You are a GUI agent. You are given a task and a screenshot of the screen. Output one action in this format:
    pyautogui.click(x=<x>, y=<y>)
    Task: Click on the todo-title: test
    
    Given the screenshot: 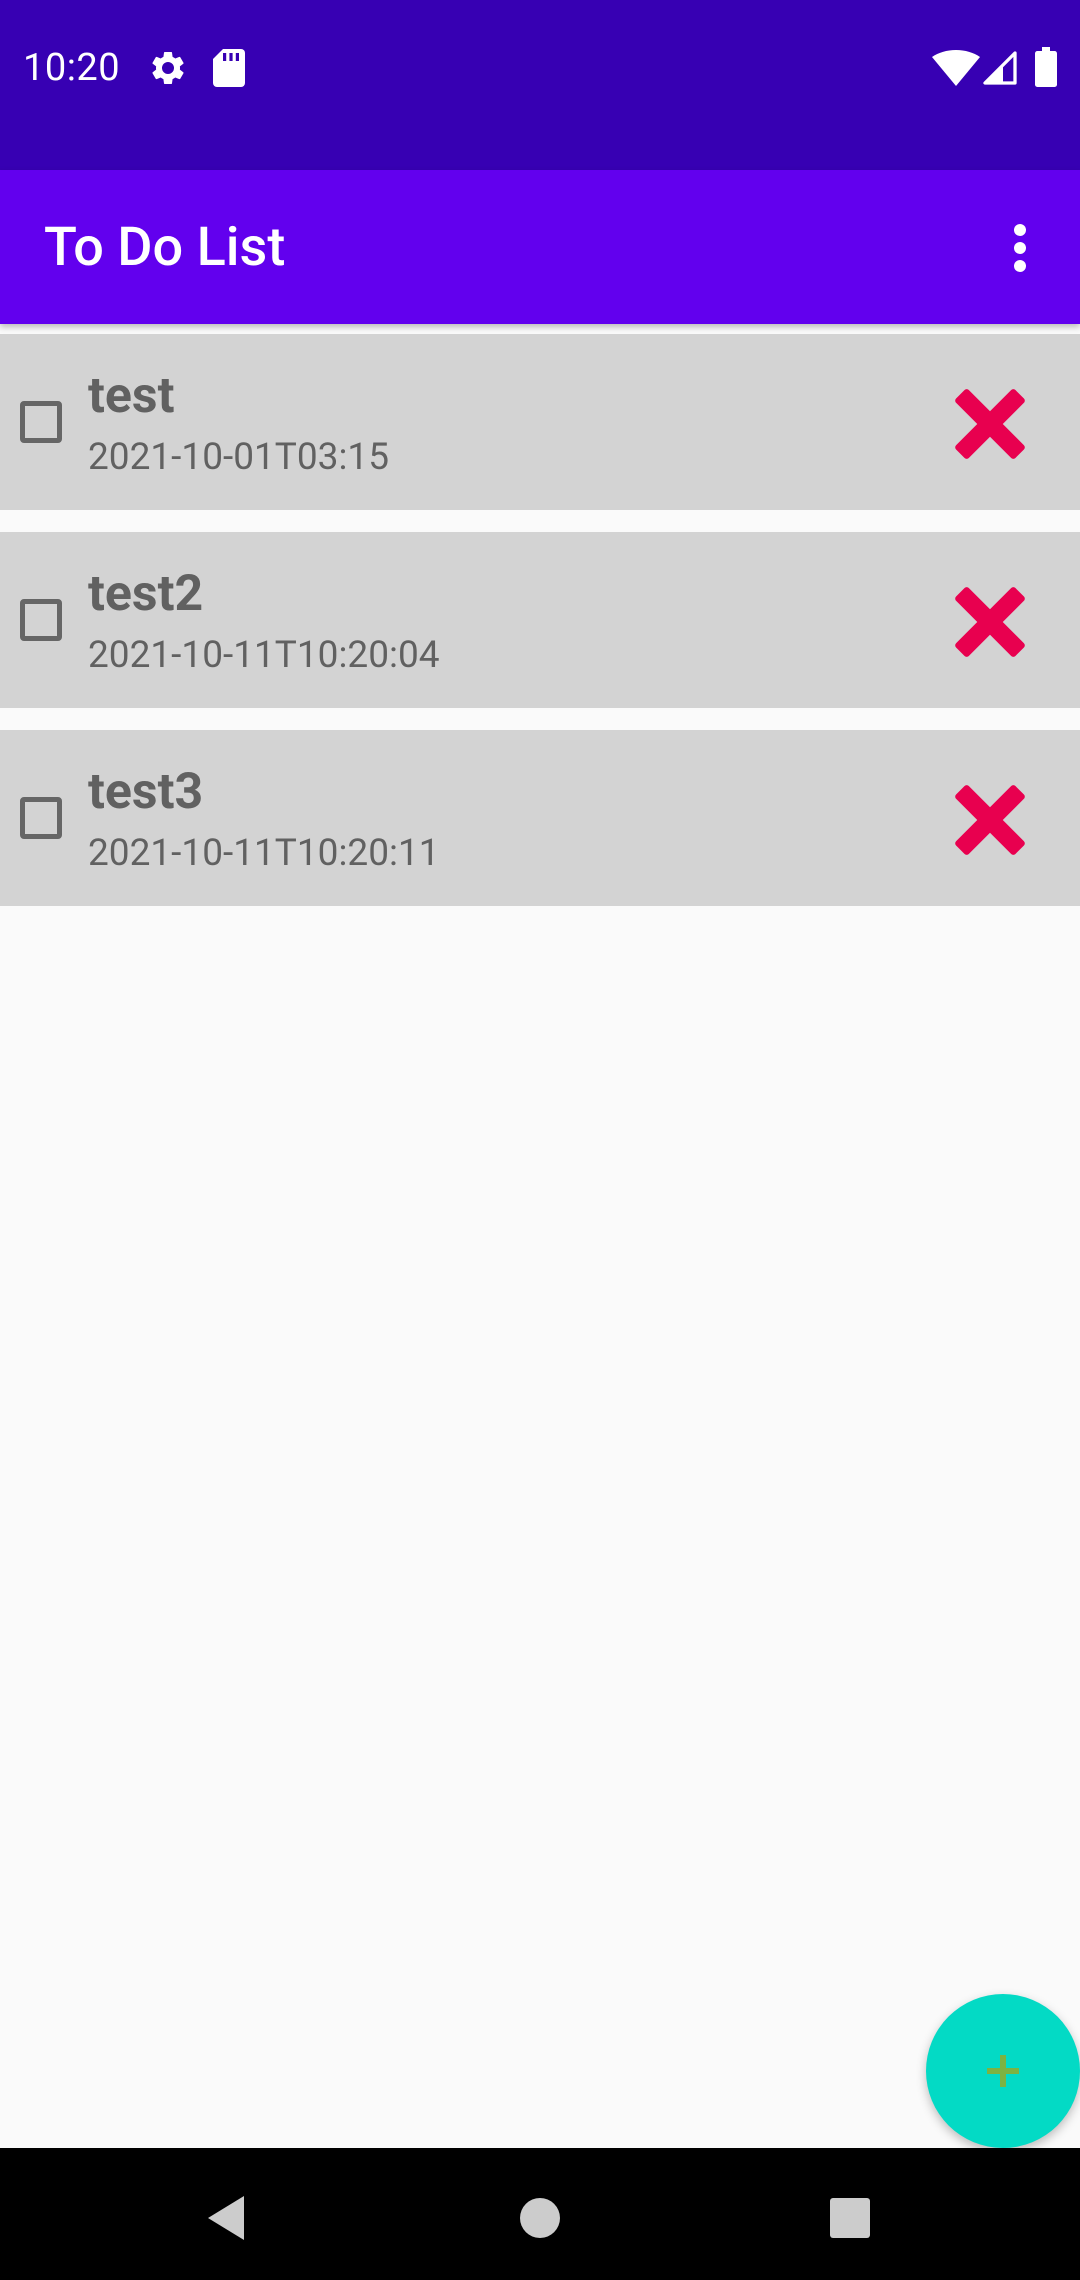 What is the action you would take?
    pyautogui.click(x=131, y=396)
    